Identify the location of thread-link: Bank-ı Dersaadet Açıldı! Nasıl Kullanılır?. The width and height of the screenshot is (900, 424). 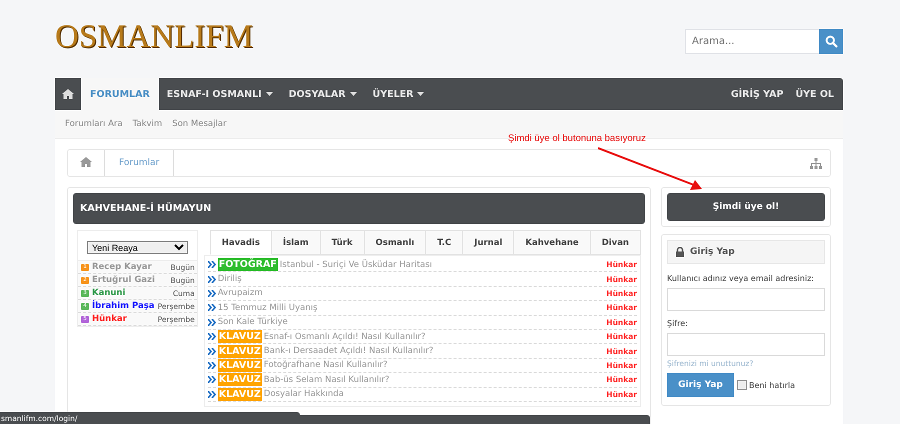
(349, 351).